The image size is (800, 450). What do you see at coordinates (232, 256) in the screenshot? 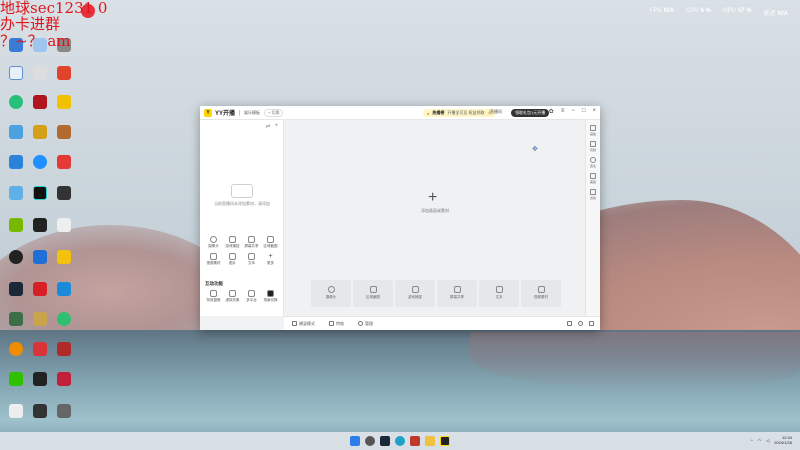
I see `image-icon` at bounding box center [232, 256].